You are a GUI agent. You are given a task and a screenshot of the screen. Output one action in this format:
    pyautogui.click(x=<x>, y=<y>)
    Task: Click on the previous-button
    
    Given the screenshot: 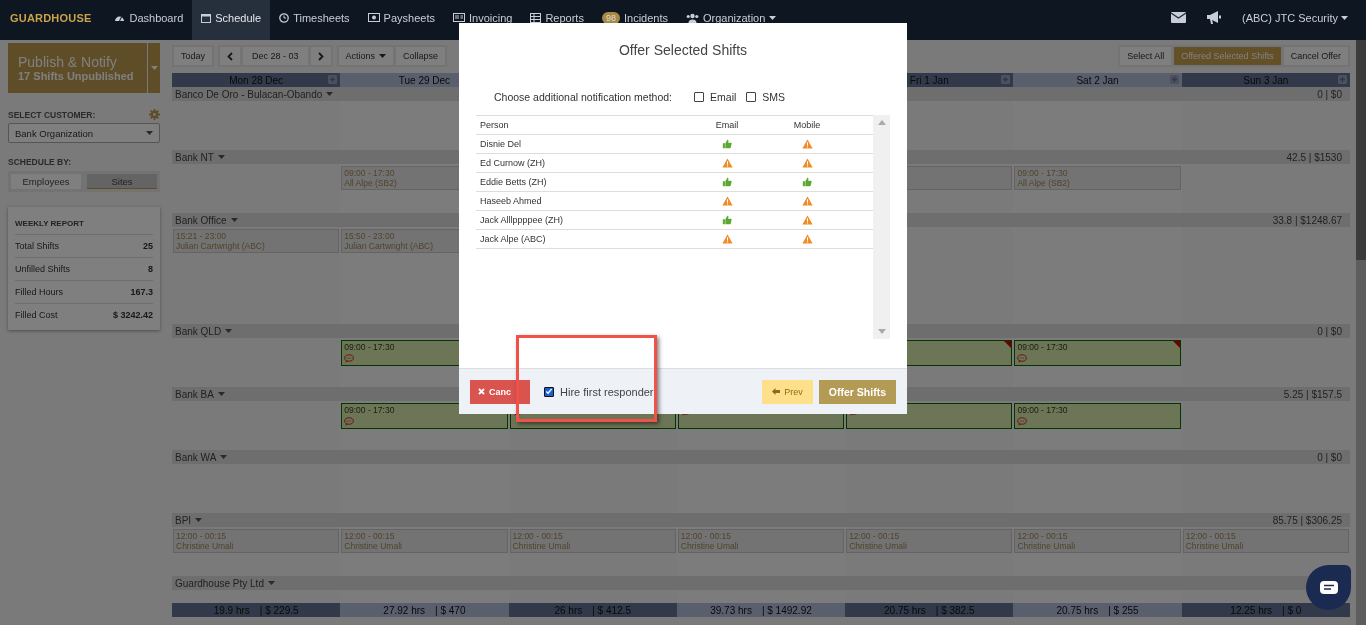 What is the action you would take?
    pyautogui.click(x=230, y=56)
    